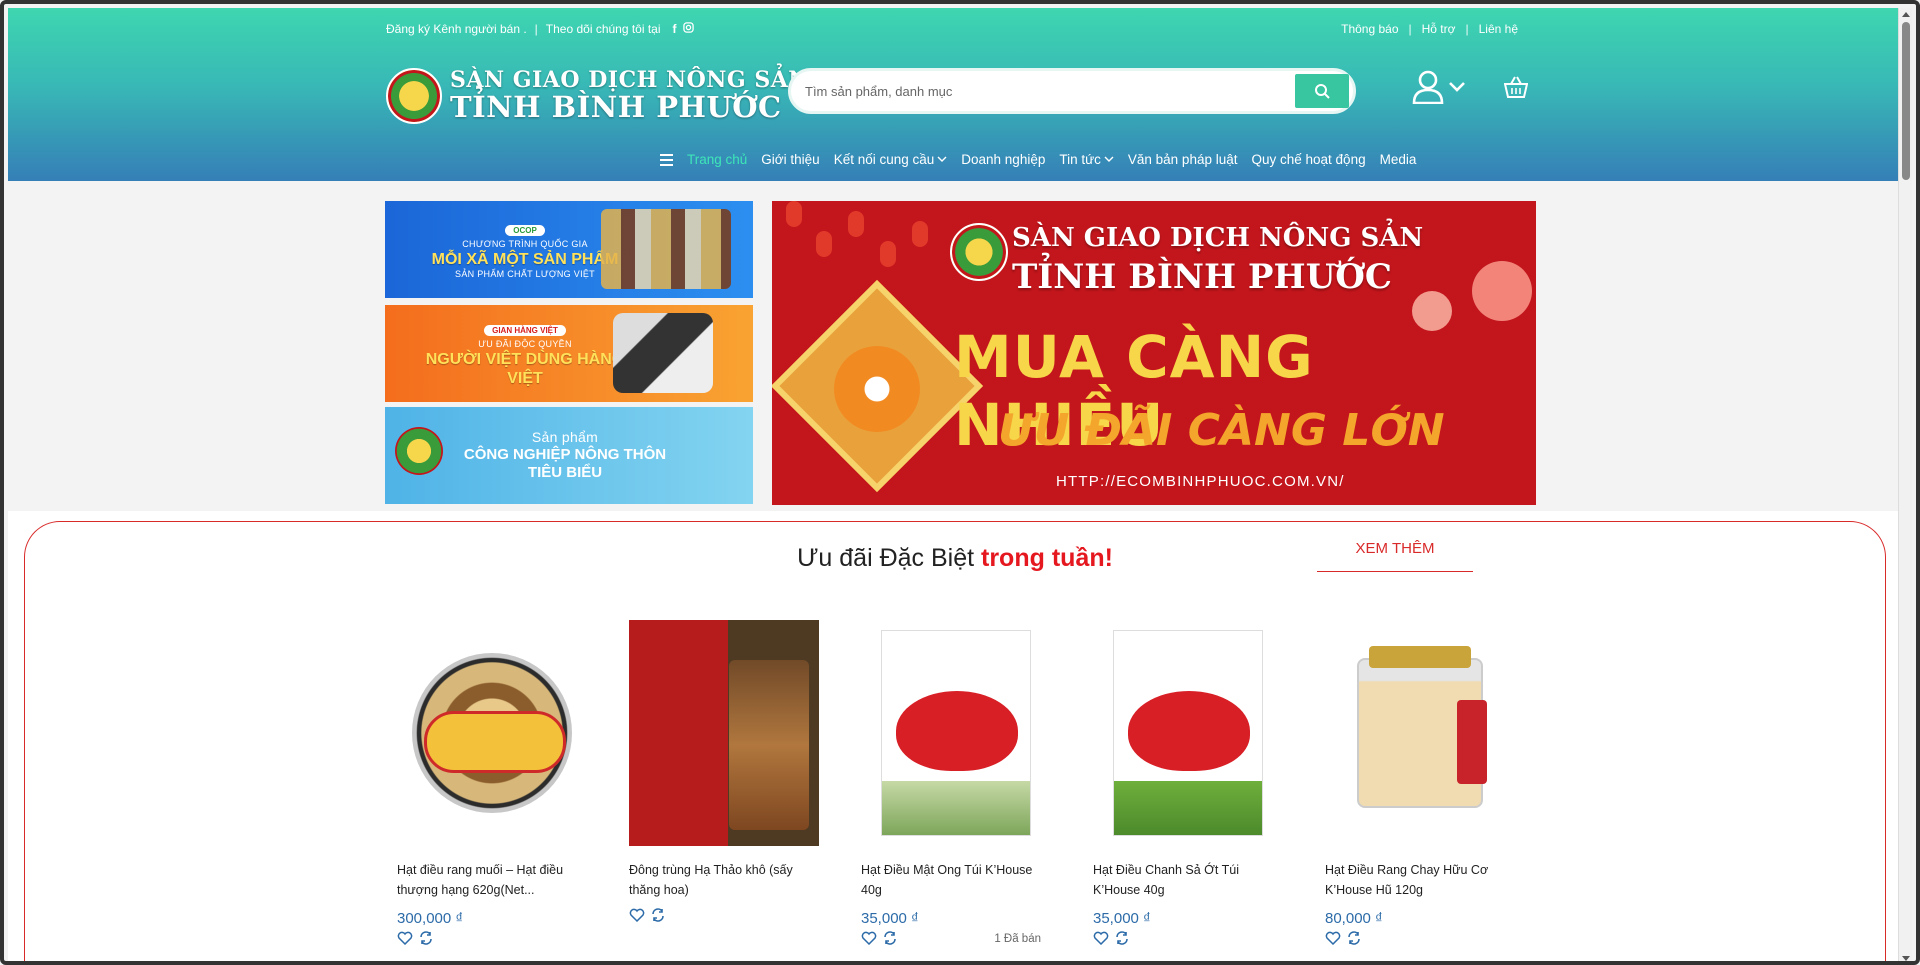 The image size is (1920, 965). What do you see at coordinates (1080, 159) in the screenshot?
I see `nav-label: Tin tức` at bounding box center [1080, 159].